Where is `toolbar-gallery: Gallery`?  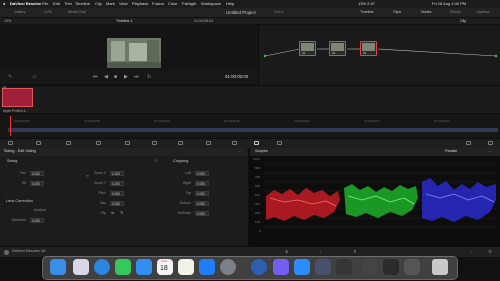 toolbar-gallery: Gallery is located at coordinates (19, 12).